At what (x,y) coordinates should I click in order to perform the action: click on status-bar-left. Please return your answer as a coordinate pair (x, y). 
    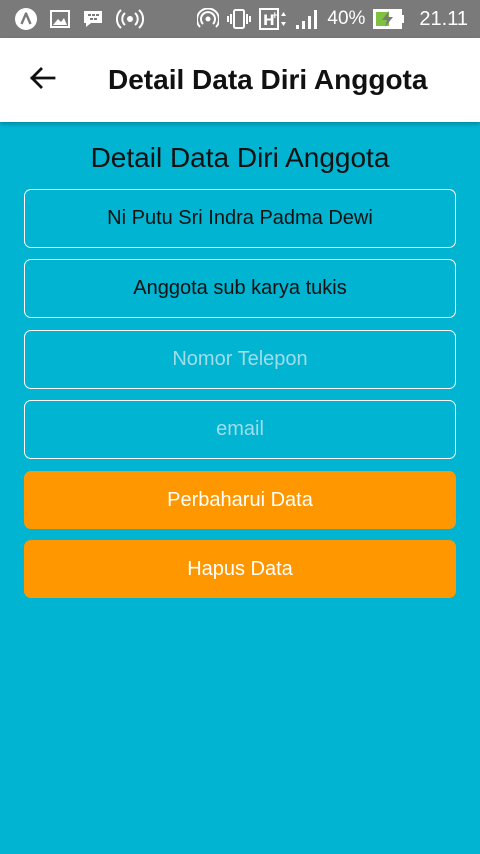
    Looking at the image, I should click on (79, 19).